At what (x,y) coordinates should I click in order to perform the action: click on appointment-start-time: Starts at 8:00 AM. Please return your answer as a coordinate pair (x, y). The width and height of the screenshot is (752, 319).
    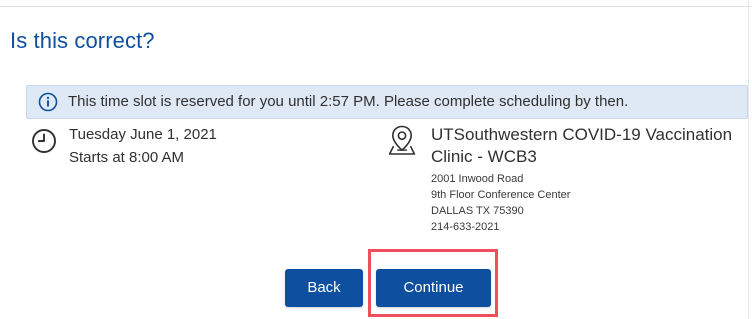
    Looking at the image, I should click on (127, 157).